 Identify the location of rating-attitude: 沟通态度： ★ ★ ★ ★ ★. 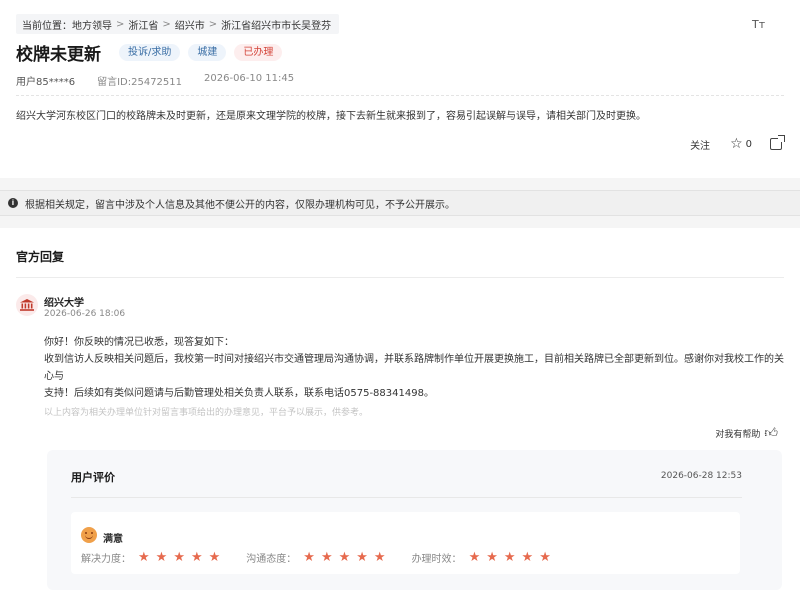
(318, 557).